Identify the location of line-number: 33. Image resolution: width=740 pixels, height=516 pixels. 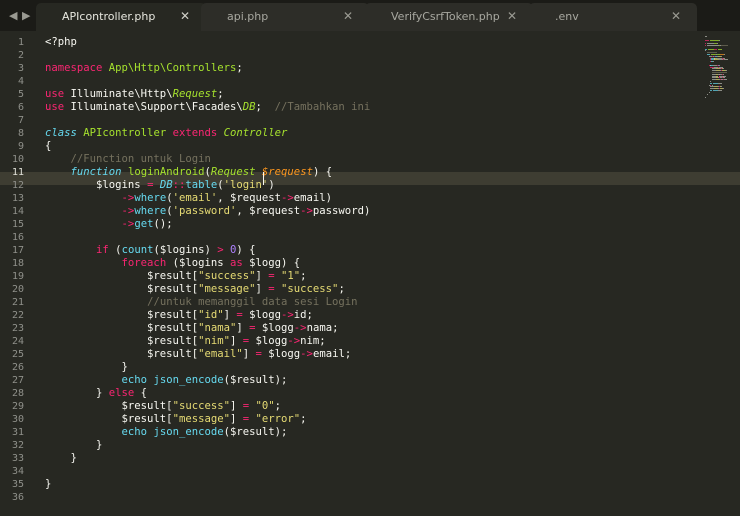
(17, 458).